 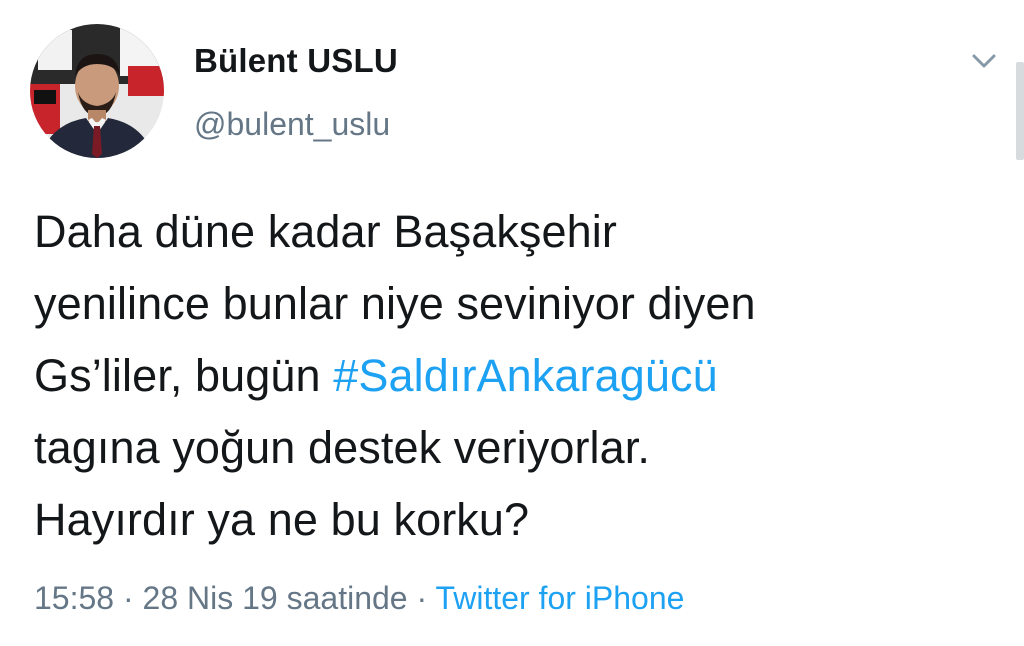 I want to click on tweet-text-line: tagına yoğun destek veriyorlar., so click(x=342, y=447).